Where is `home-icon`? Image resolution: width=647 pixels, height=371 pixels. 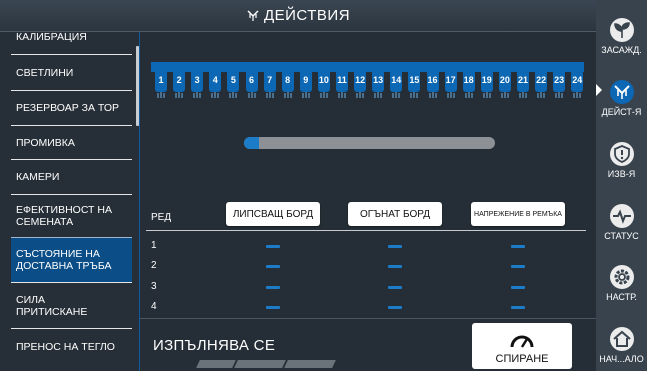 home-icon is located at coordinates (621, 339).